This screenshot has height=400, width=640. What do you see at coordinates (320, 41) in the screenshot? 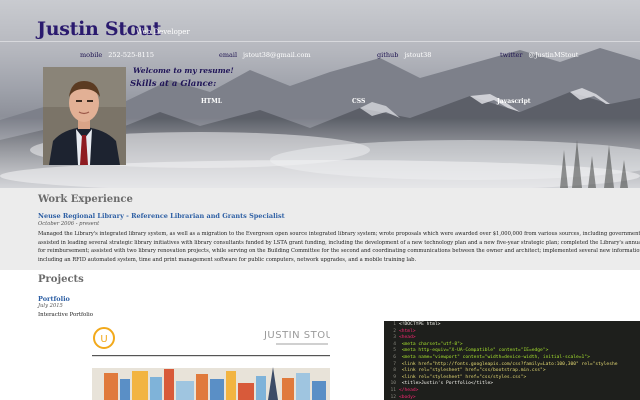
I see `header-divider` at bounding box center [320, 41].